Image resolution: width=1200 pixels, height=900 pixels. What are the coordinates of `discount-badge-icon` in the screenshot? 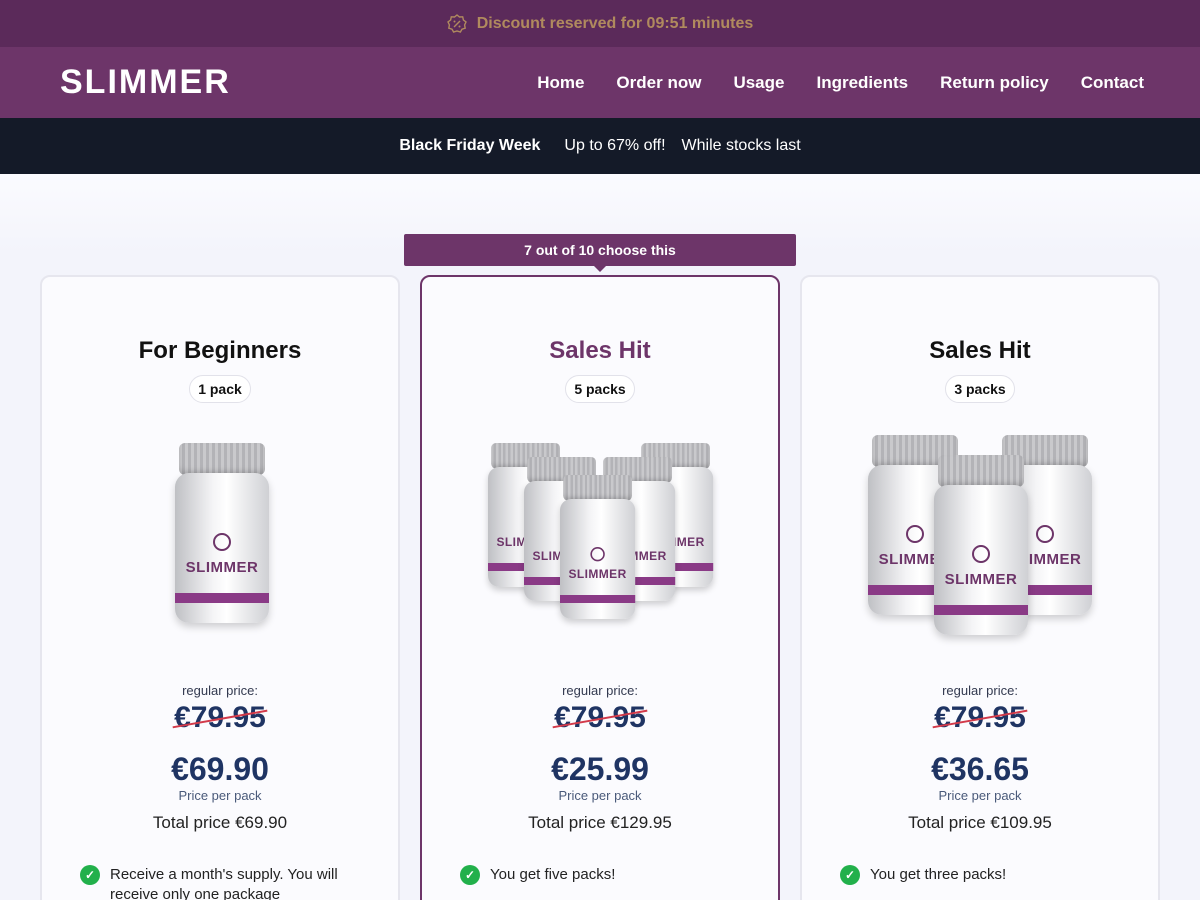 It's located at (456, 23).